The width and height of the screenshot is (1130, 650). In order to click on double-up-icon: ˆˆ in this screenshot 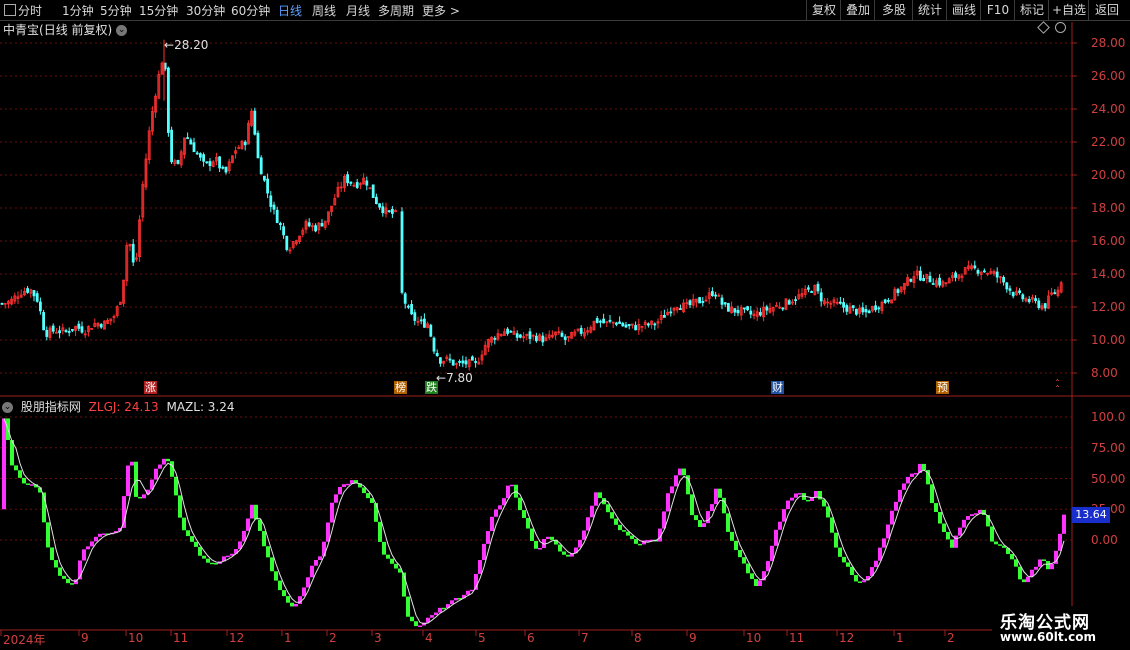, I will do `click(1057, 388)`.